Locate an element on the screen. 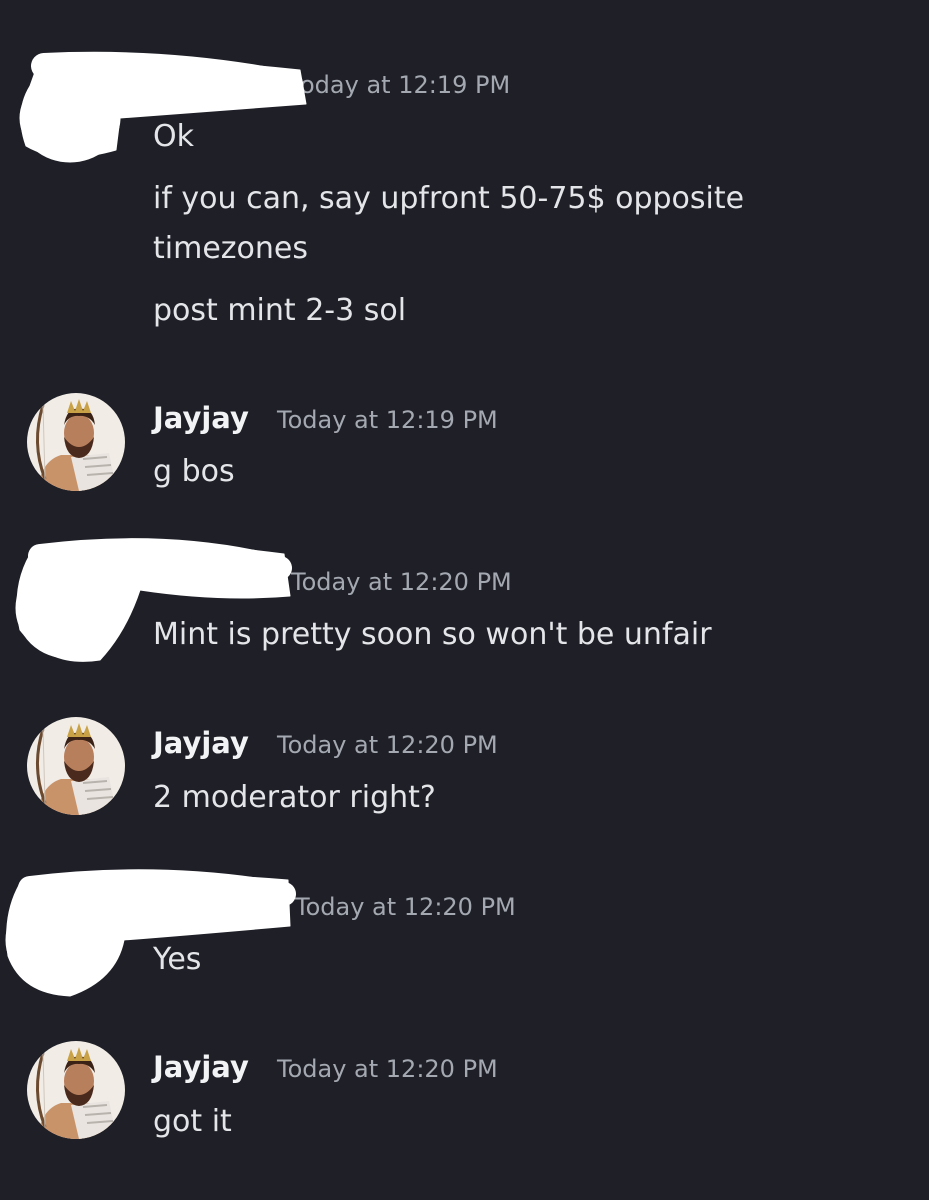 The height and width of the screenshot is (1200, 929). message-text: g bos is located at coordinates (194, 471).